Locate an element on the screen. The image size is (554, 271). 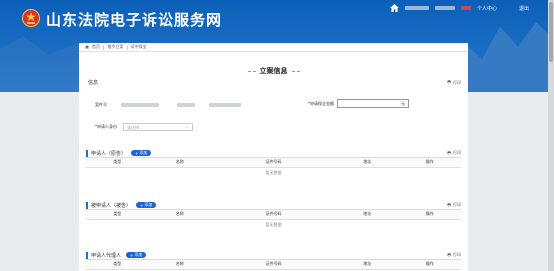
scrollbar-thumb is located at coordinates (551, 32).